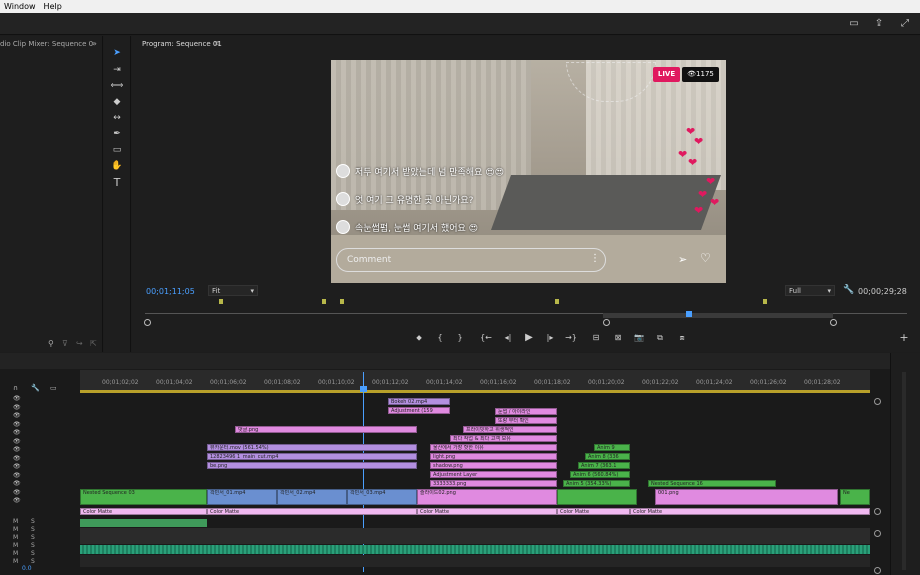  Describe the element at coordinates (51, 343) in the screenshot. I see `filter-icon: ⚲` at that location.